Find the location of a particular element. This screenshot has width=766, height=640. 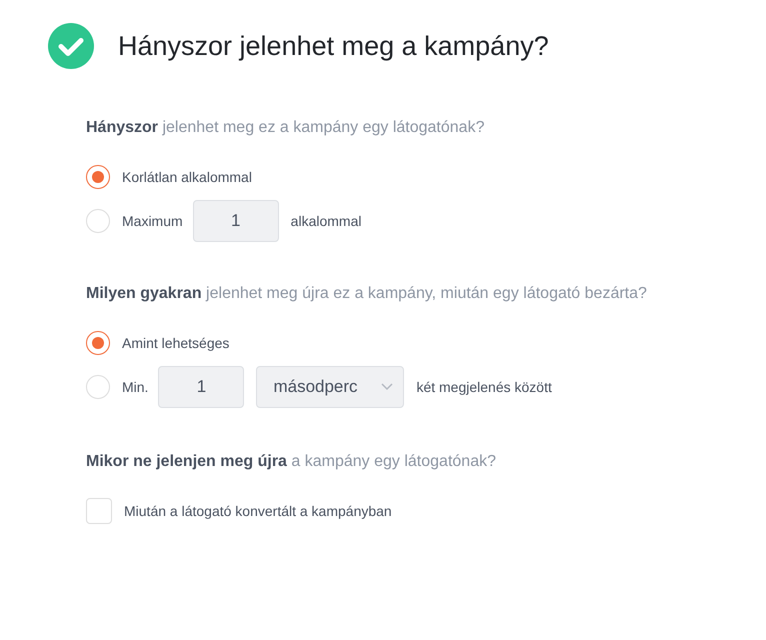

option-suffix: két megjelenés között is located at coordinates (484, 387).